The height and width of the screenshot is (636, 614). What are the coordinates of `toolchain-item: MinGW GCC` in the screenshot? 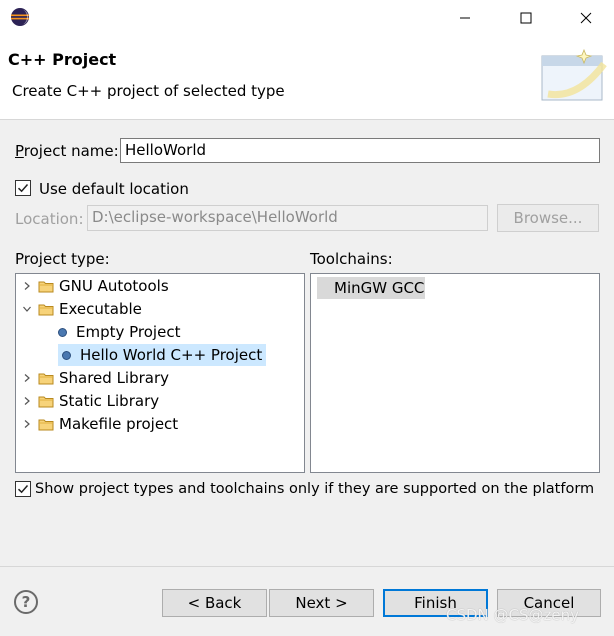 It's located at (371, 288).